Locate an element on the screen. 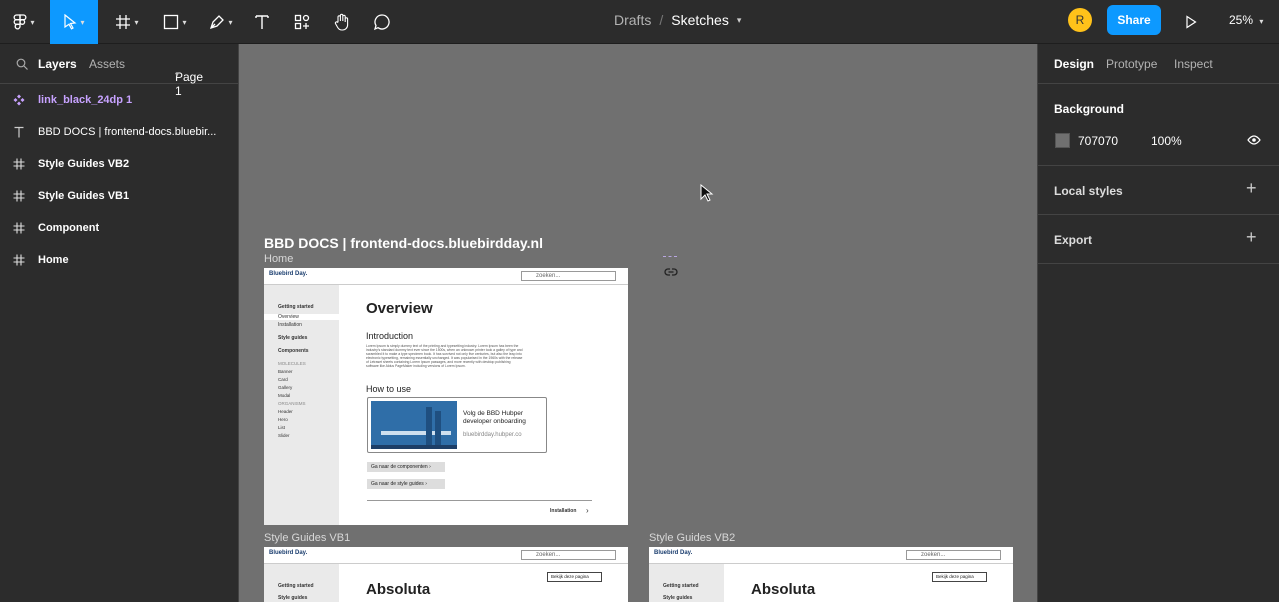 This screenshot has width=1279, height=602. present-button is located at coordinates (1191, 22).